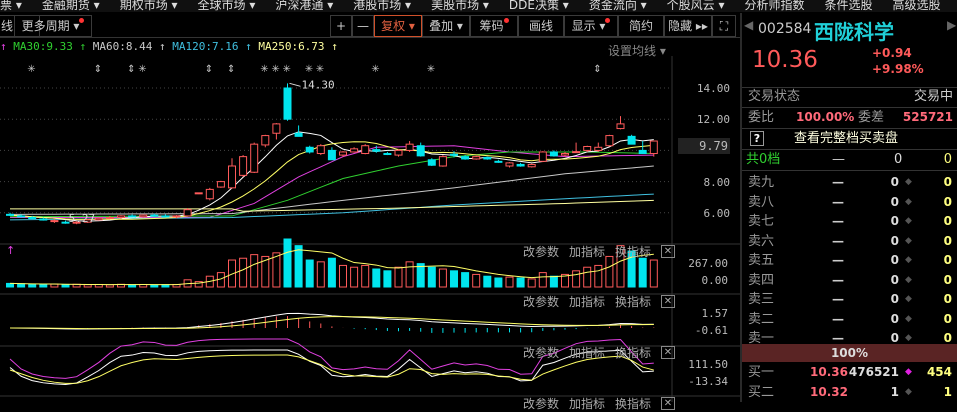 The width and height of the screenshot is (957, 412). I want to click on menu-item: 期权市场 ▾, so click(149, 6).